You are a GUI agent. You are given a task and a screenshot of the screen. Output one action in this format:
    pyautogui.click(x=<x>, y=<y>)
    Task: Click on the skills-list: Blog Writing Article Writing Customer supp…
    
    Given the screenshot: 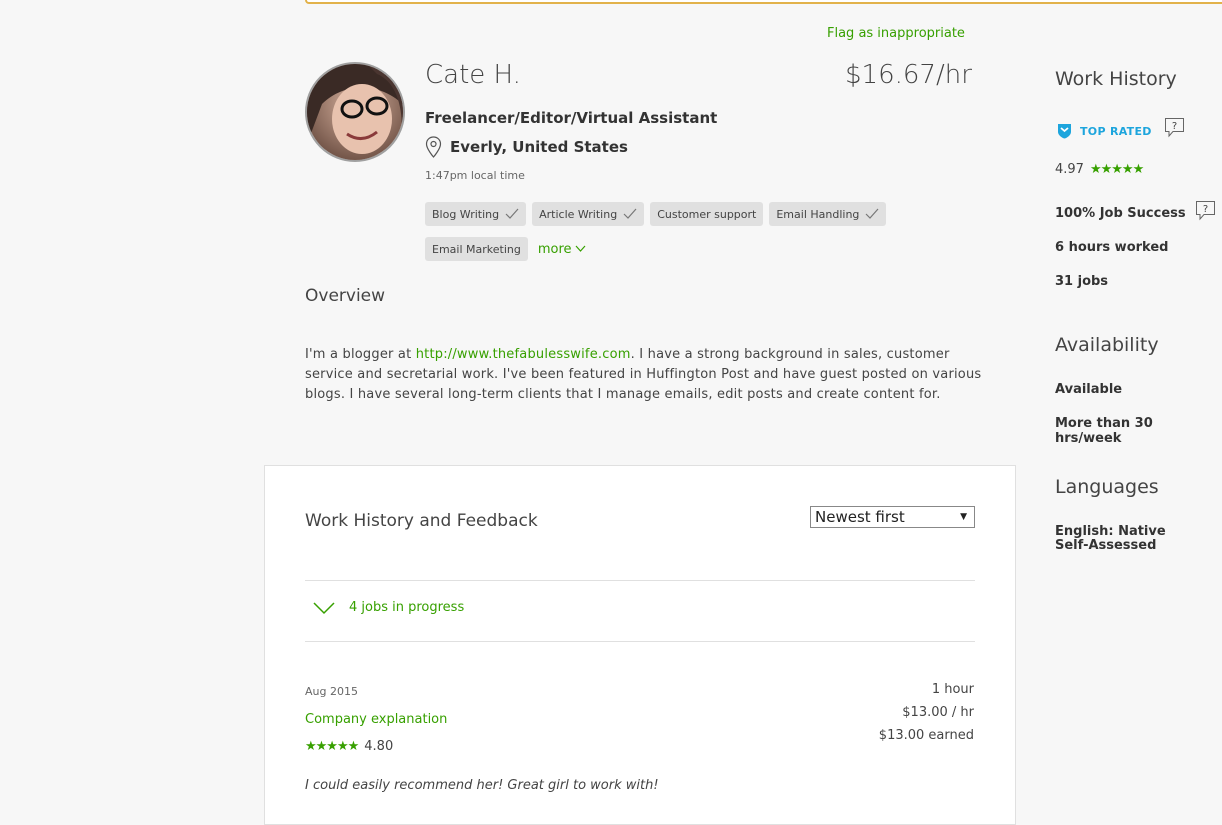 What is the action you would take?
    pyautogui.click(x=705, y=237)
    